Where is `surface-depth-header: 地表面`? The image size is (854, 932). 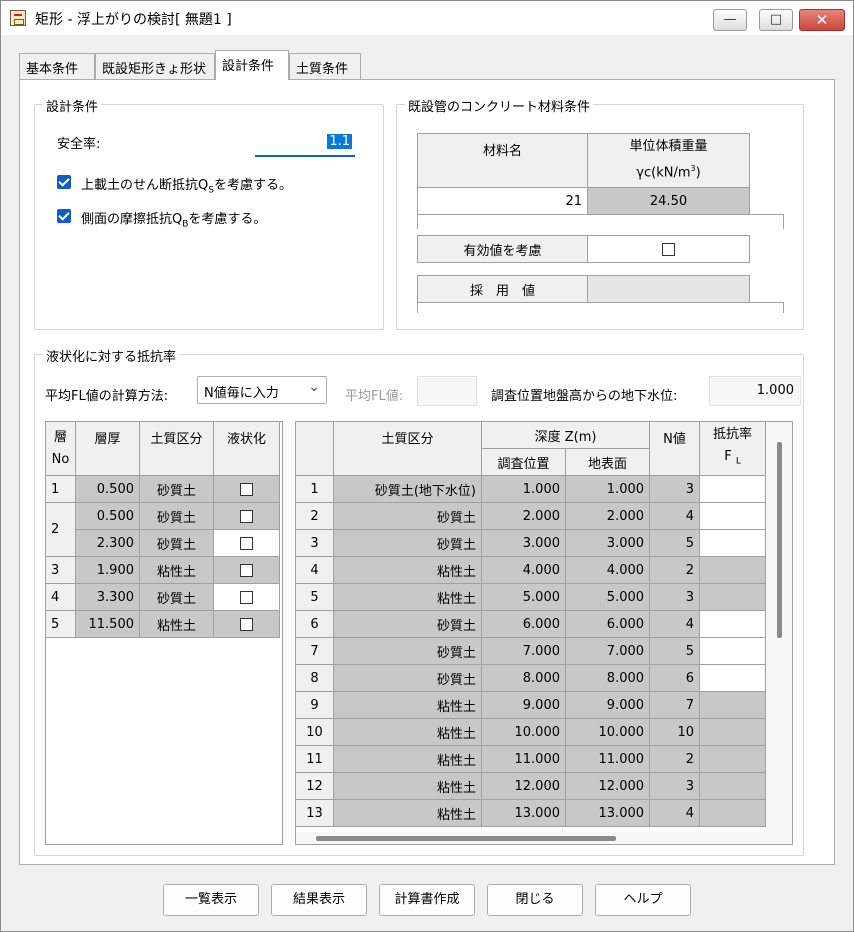 surface-depth-header: 地表面 is located at coordinates (607, 462).